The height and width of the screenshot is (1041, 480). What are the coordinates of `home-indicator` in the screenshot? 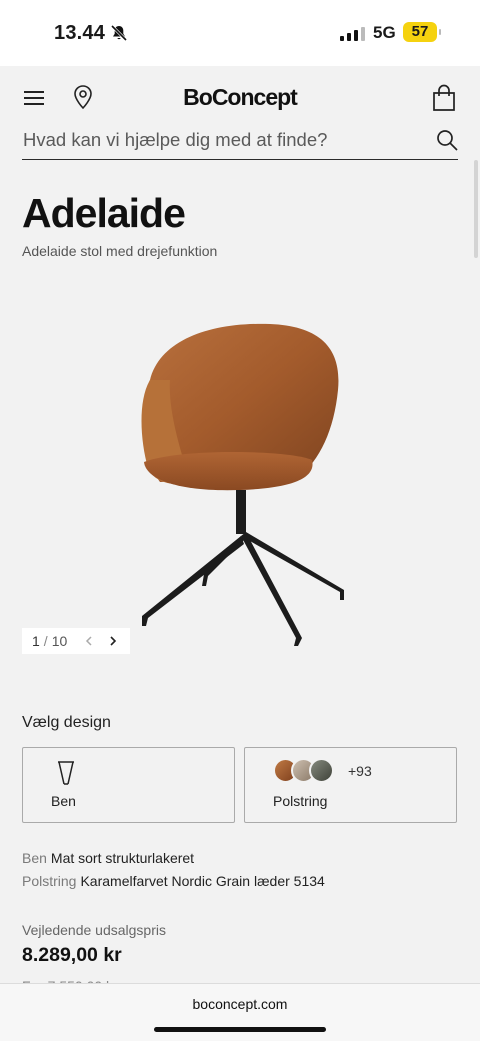 It's located at (240, 1029).